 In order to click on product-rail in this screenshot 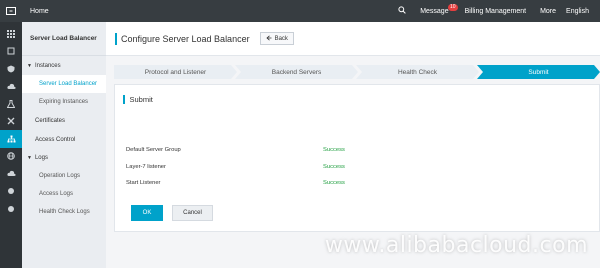, I will do `click(11, 145)`.